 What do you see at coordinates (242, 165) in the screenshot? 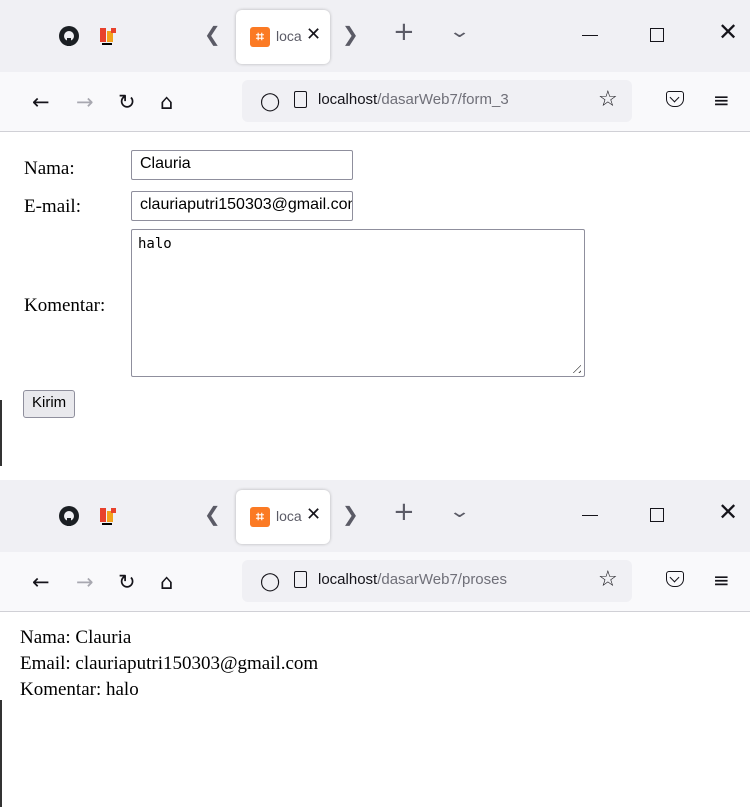
I see `nama-input: Clauria` at bounding box center [242, 165].